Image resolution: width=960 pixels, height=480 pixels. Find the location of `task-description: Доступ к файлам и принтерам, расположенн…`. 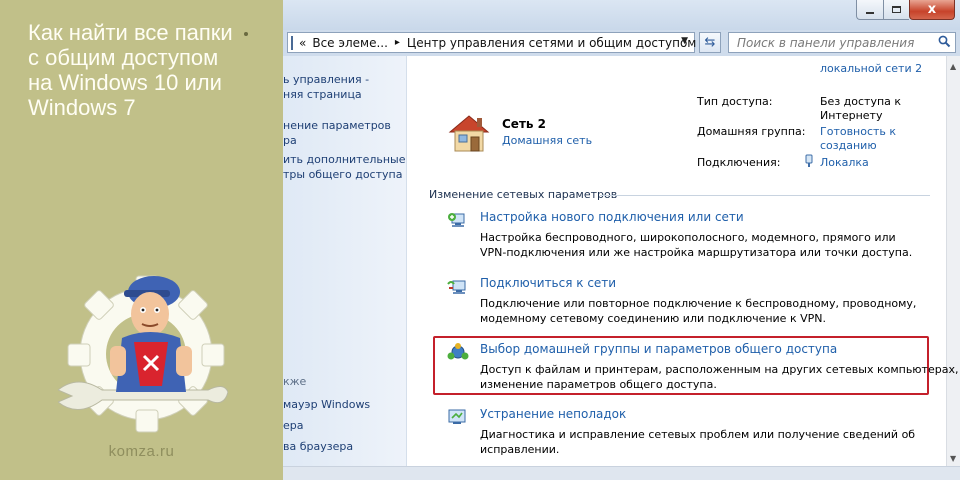

task-description: Доступ к файлам и принтерам, расположенн… is located at coordinates (720, 369).